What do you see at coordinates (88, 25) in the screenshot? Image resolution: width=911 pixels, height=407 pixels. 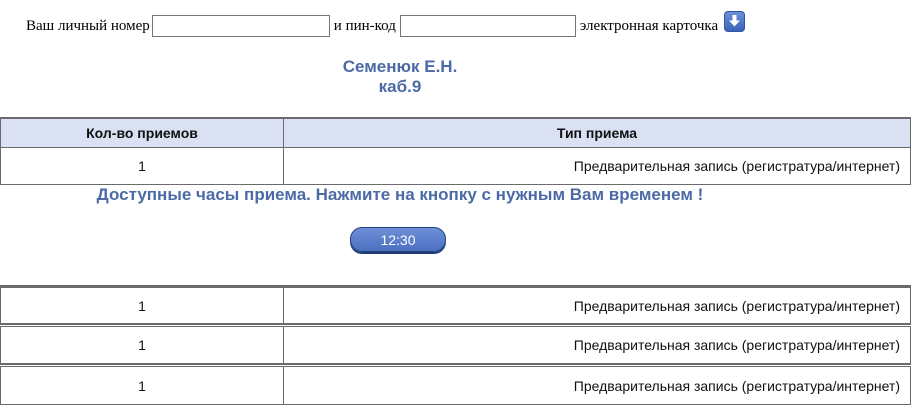 I see `personal-number-label: Ваш личный номер` at bounding box center [88, 25].